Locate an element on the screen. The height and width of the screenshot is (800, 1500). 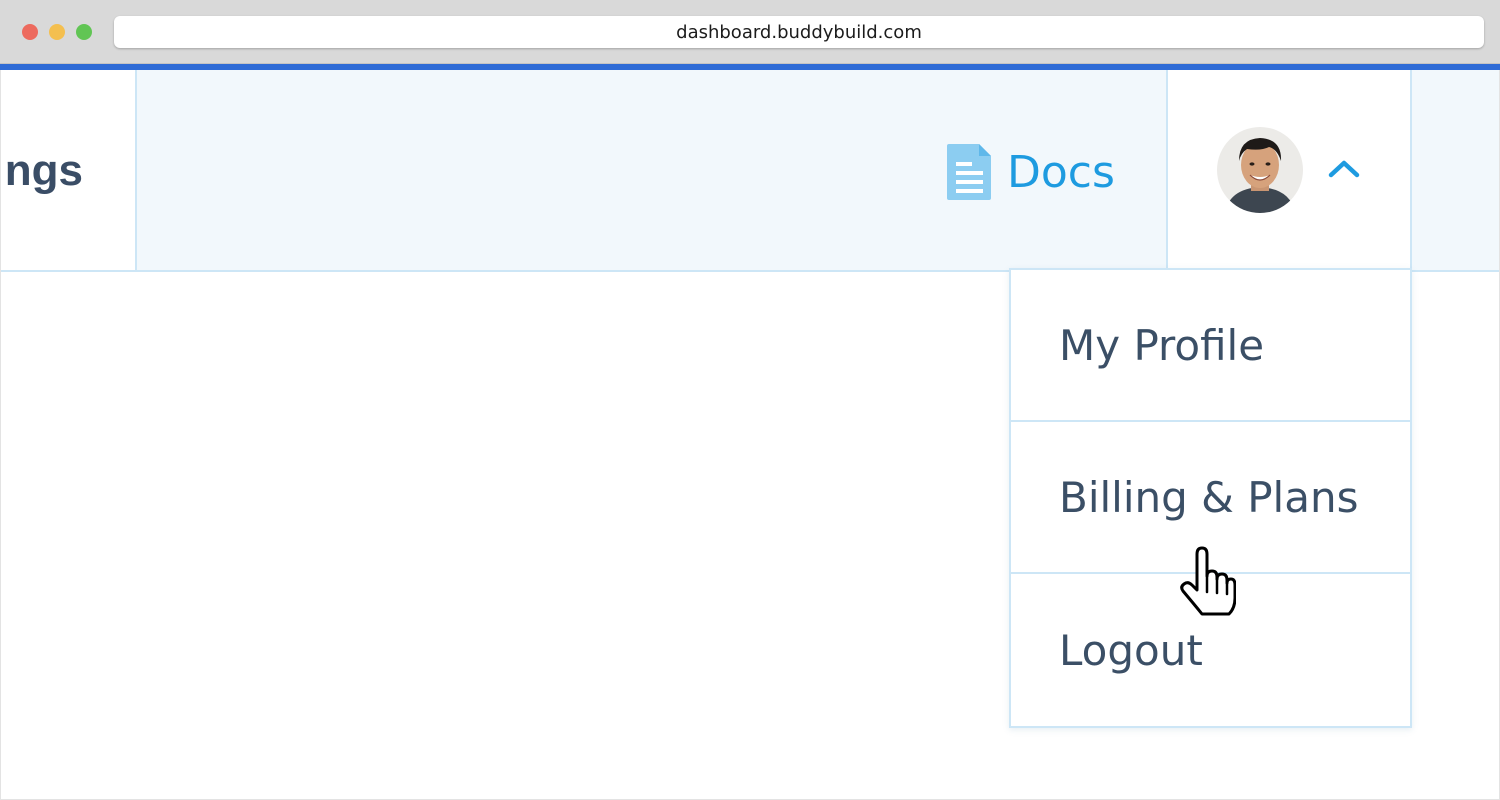
user-avatar is located at coordinates (1260, 170).